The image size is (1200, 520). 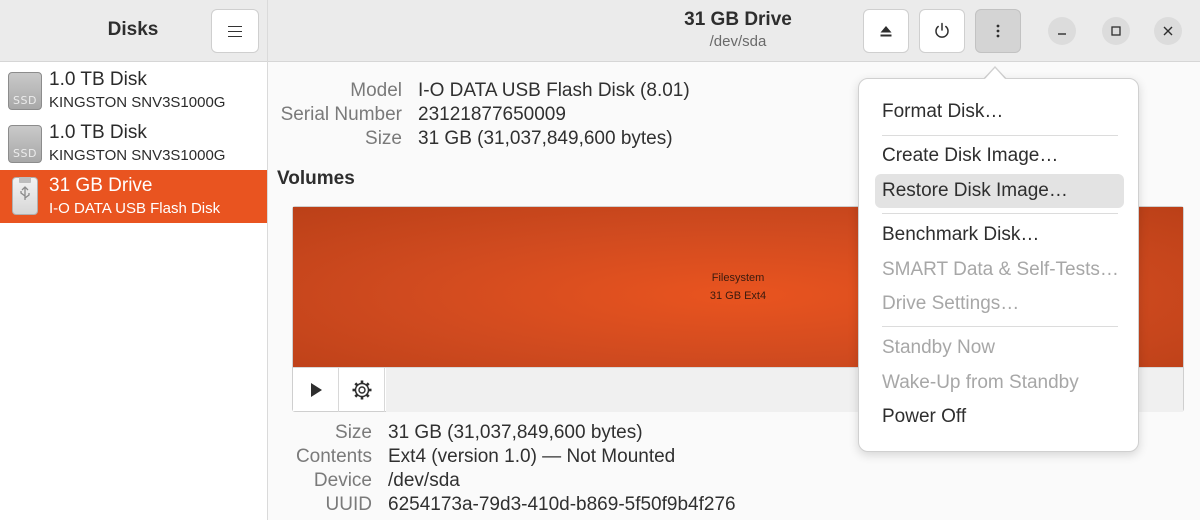 I want to click on uuid-value: 6254173a-79d3-410d-b869-5f50f9b4f276, so click(x=562, y=504).